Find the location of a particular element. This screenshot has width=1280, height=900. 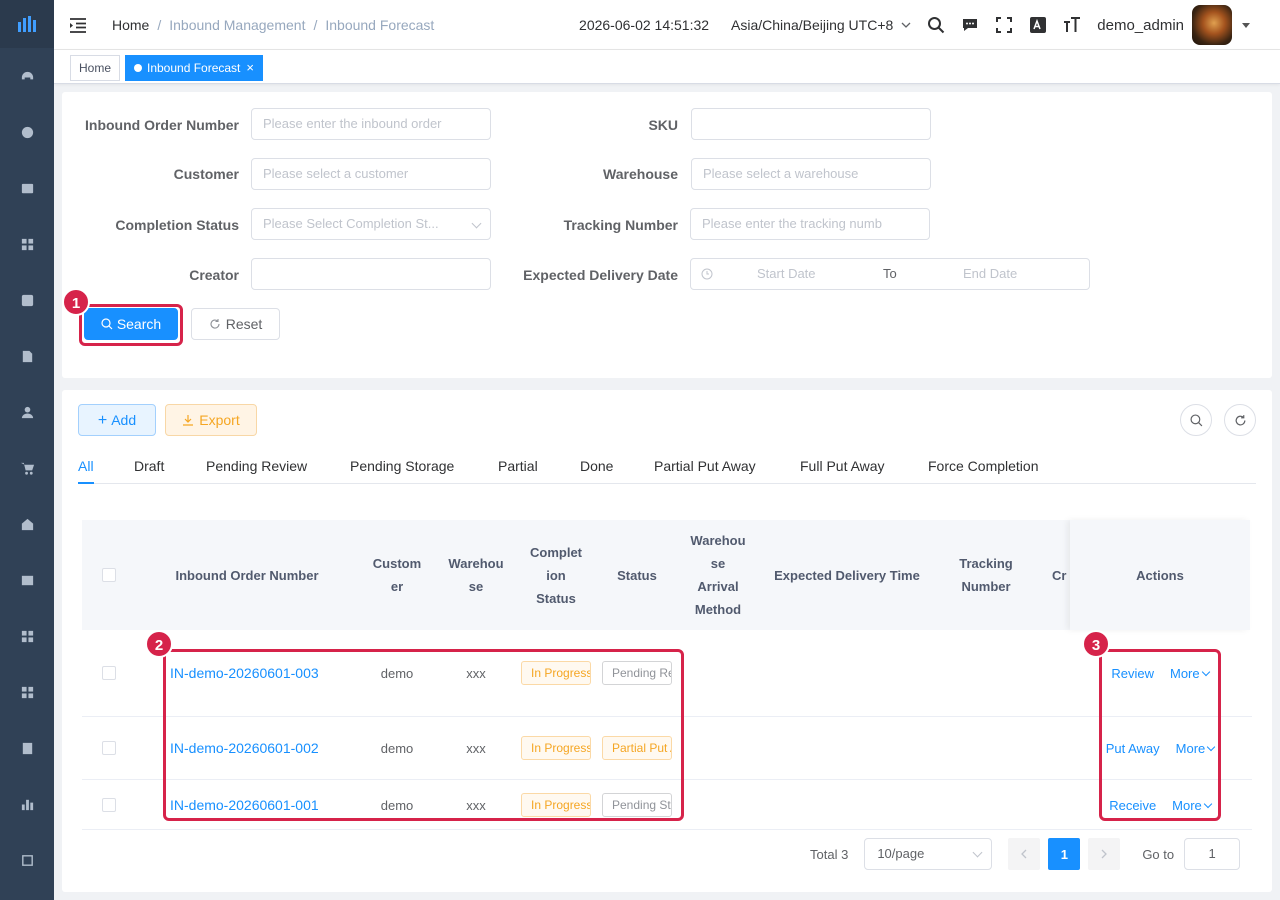

table-icon is located at coordinates (27, 580).